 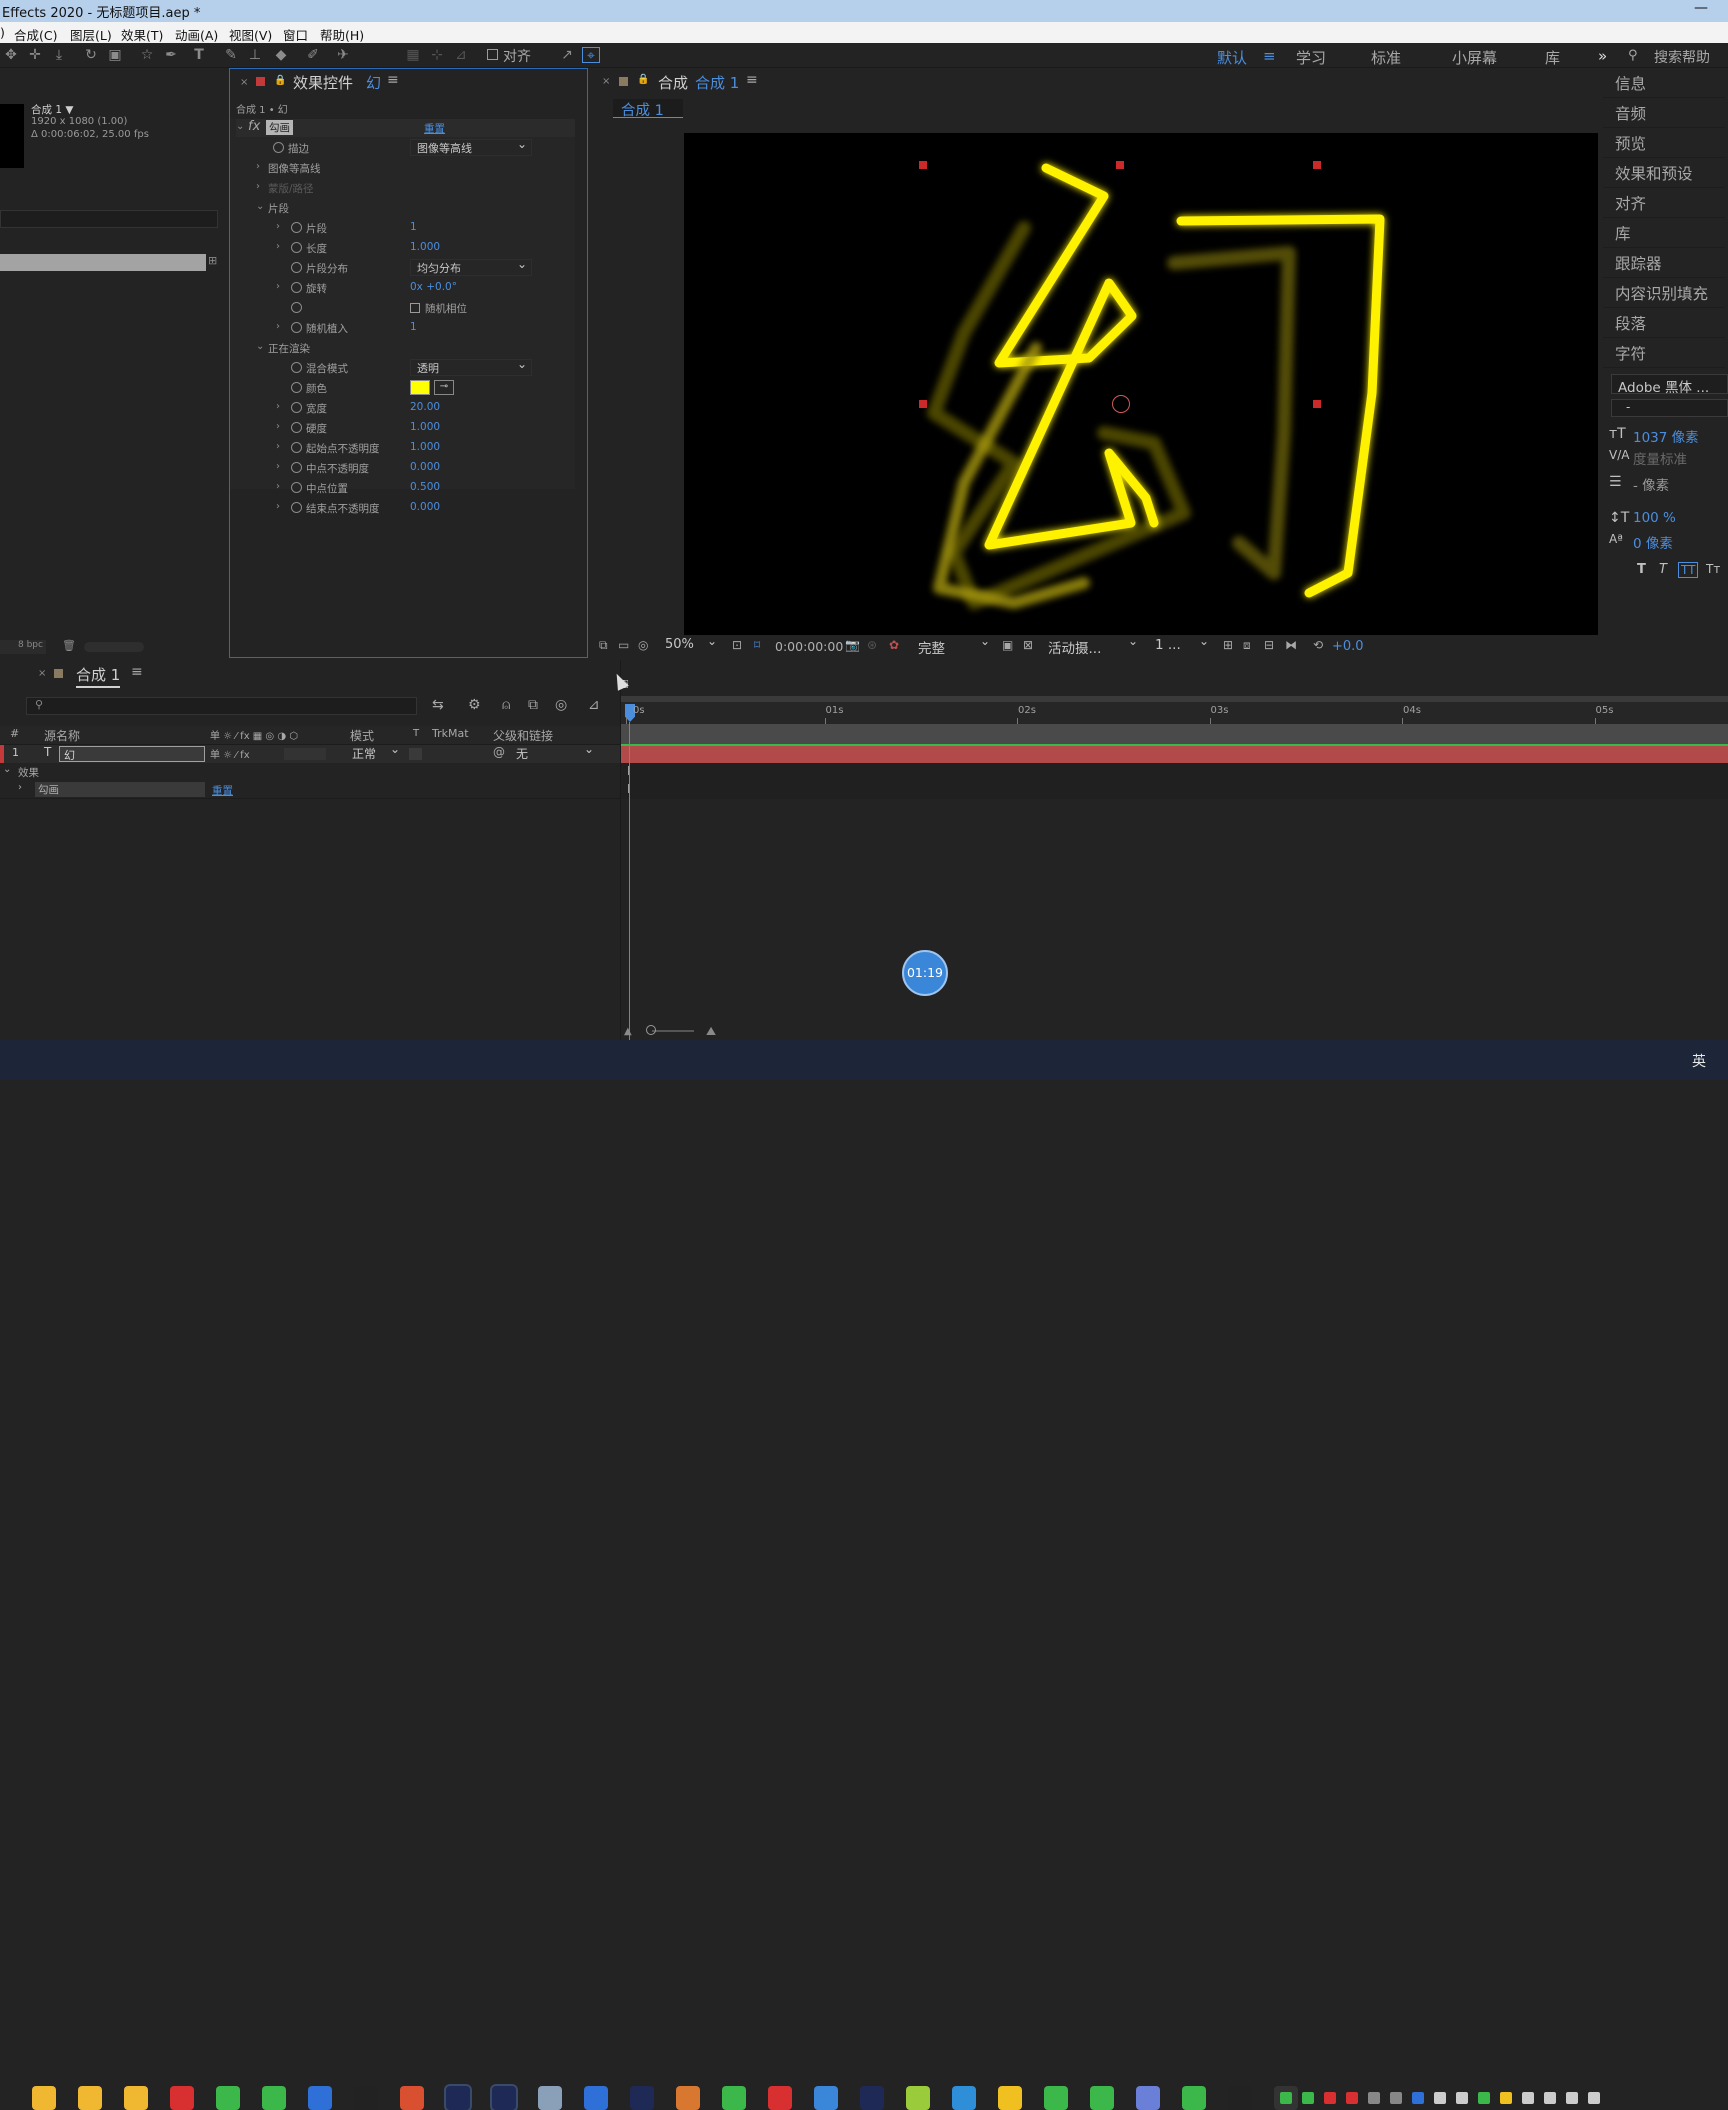 I want to click on layer-name-field: 幻, so click(x=132, y=754).